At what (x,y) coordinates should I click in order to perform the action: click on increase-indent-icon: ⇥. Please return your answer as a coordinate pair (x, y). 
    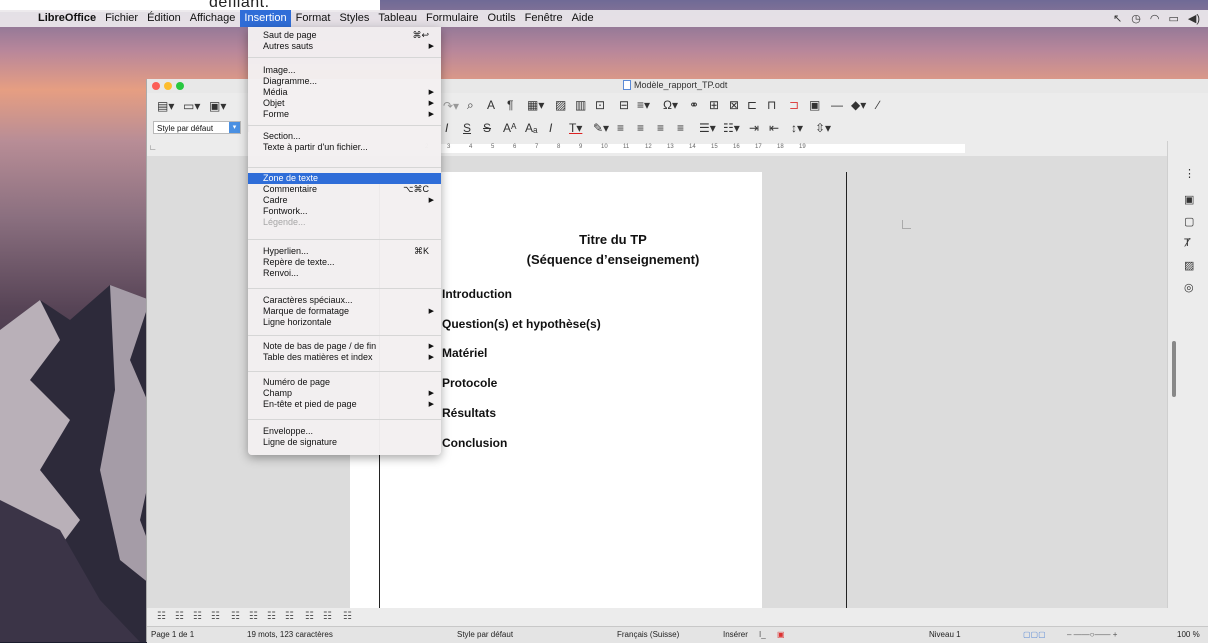
    Looking at the image, I should click on (754, 128).